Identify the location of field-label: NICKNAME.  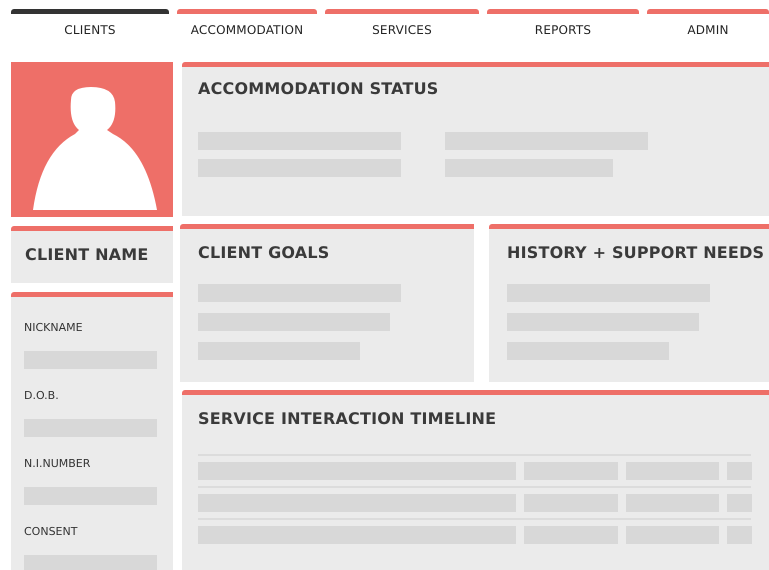
(53, 327).